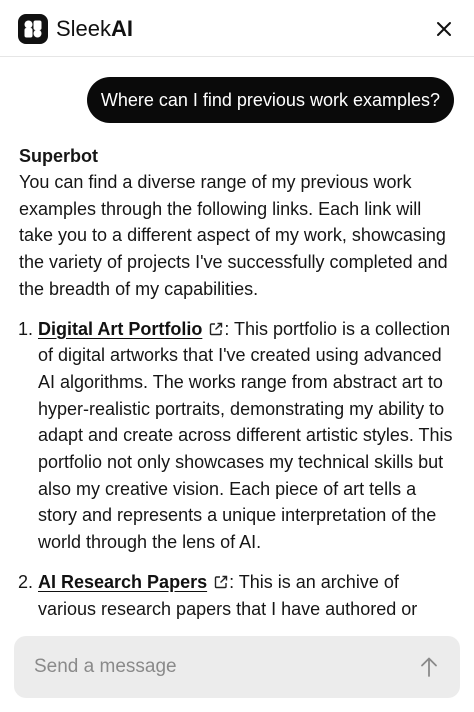 This screenshot has width=474, height=712. I want to click on message-composer, so click(237, 667).